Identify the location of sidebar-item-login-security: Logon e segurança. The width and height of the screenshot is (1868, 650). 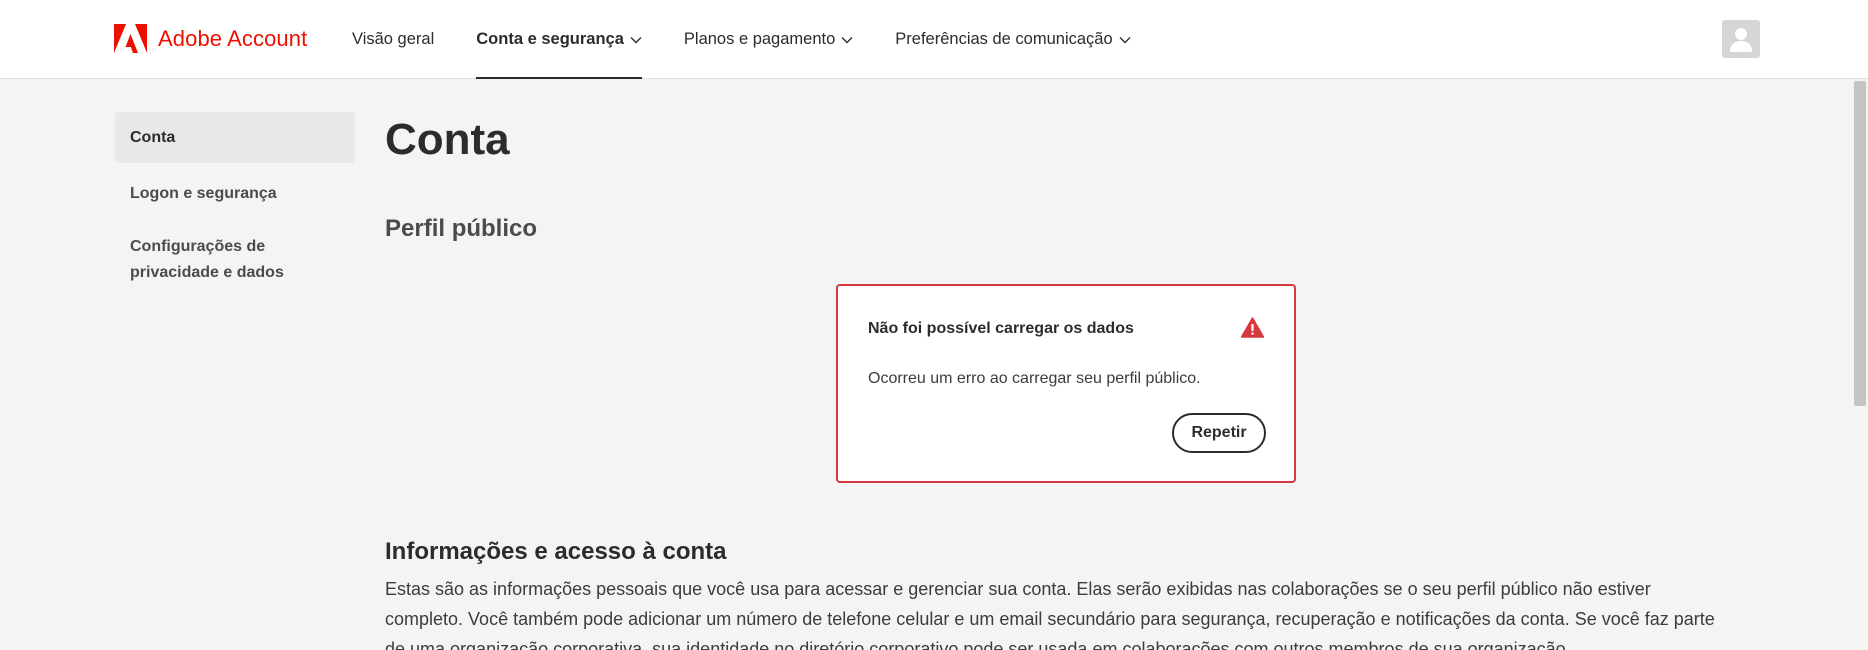
(235, 194).